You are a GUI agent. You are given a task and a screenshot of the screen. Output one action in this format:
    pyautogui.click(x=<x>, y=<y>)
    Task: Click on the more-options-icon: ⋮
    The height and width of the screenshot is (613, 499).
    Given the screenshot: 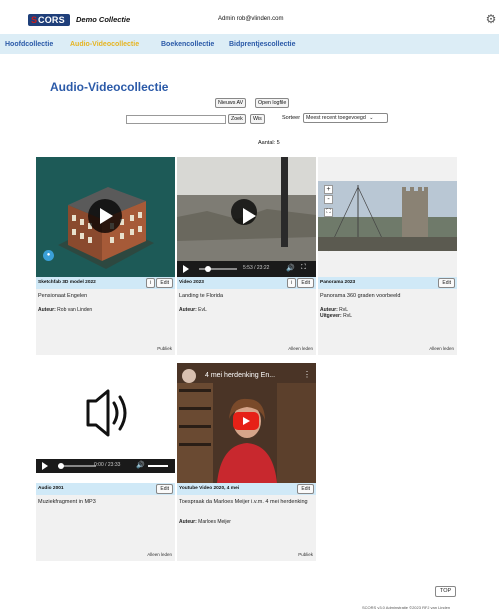 What is the action you would take?
    pyautogui.click(x=307, y=374)
    